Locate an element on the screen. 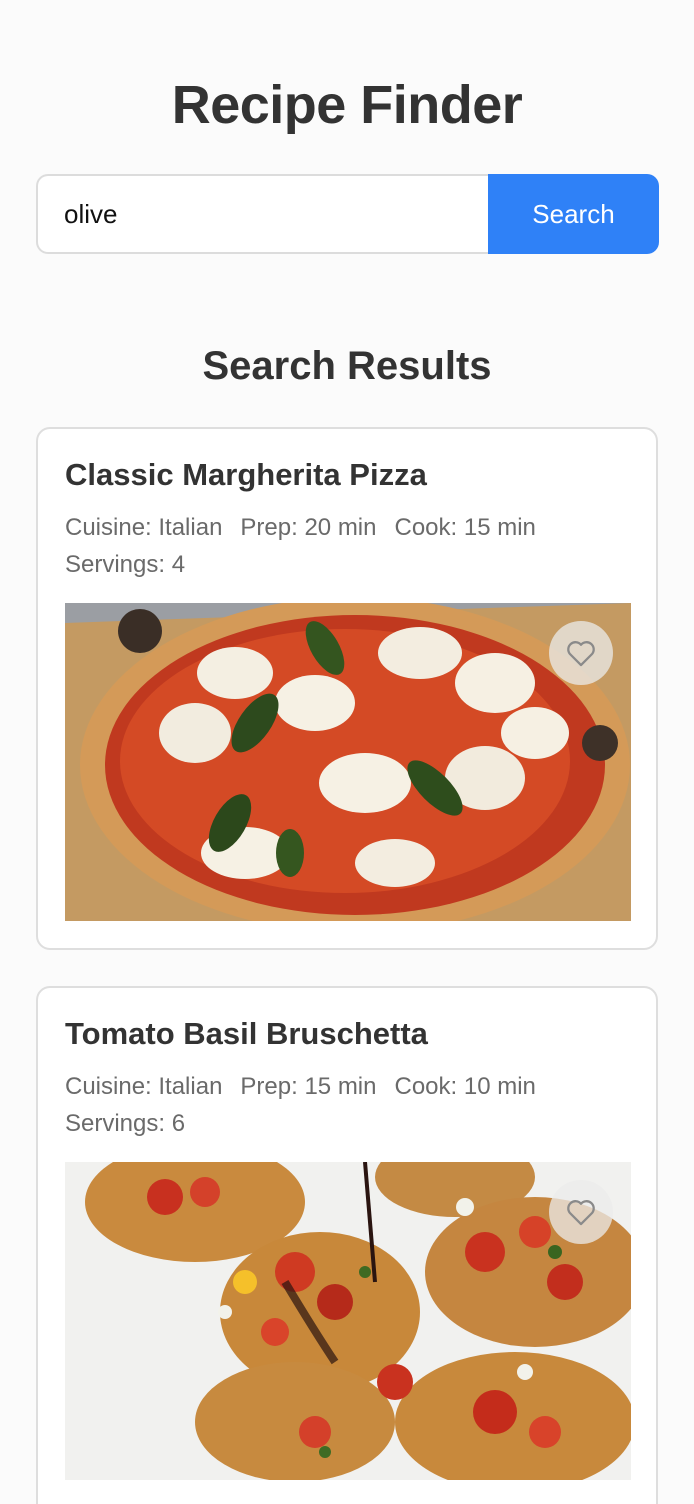  recipe-title: Classic Margherita Pizza is located at coordinates (246, 474).